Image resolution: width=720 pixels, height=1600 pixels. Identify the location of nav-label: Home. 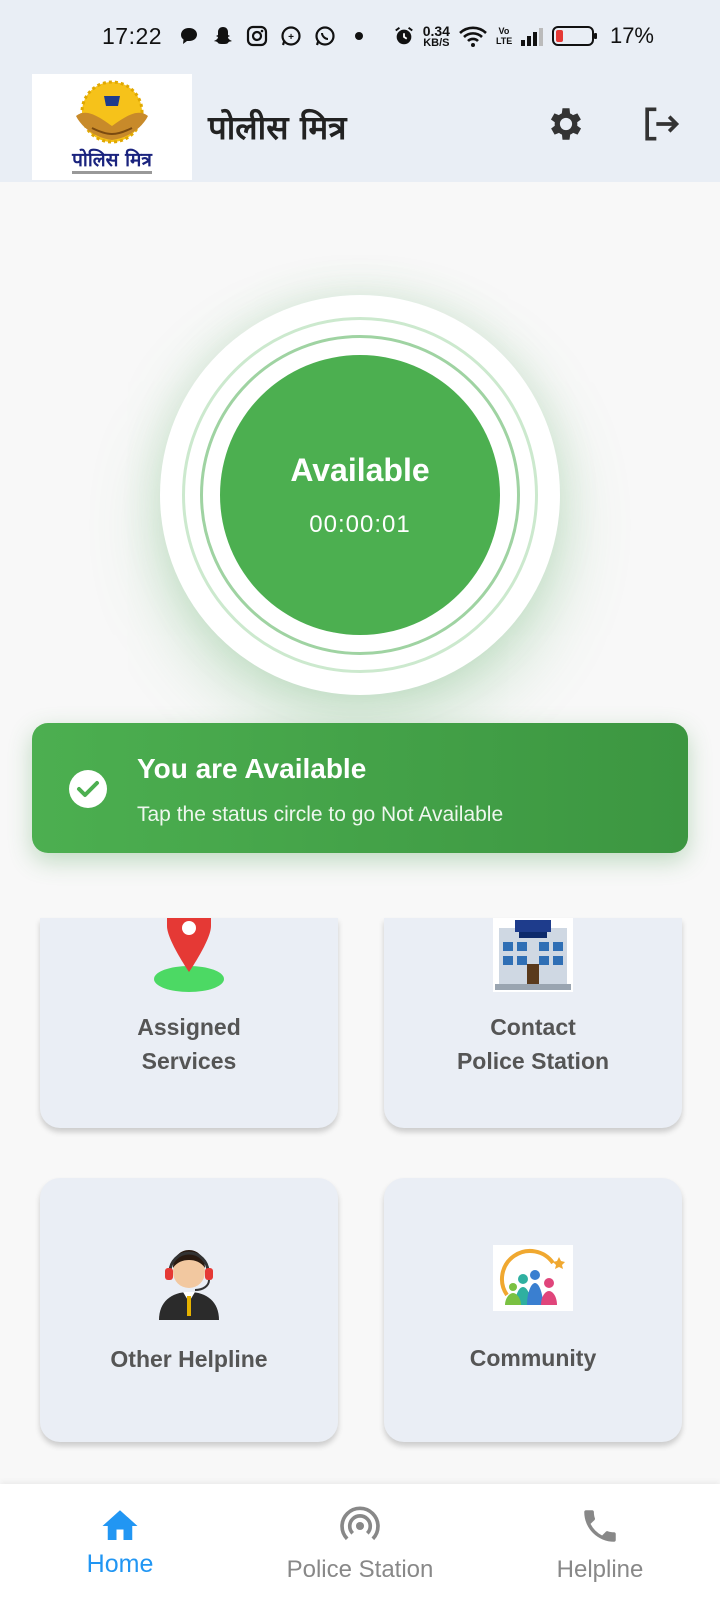
(120, 1564).